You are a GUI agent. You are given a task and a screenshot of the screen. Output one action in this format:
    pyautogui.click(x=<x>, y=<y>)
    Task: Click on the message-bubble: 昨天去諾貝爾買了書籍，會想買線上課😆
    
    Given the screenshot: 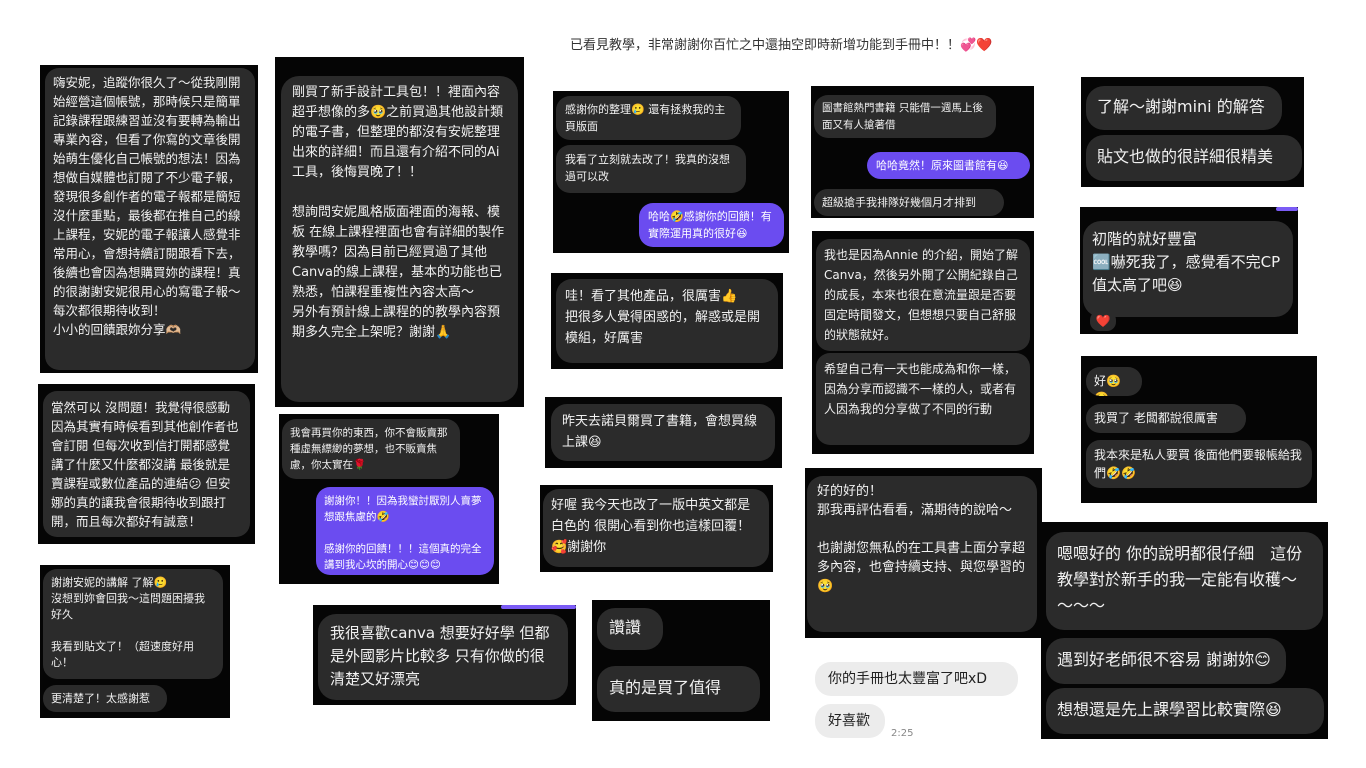 What is the action you would take?
    pyautogui.click(x=663, y=432)
    